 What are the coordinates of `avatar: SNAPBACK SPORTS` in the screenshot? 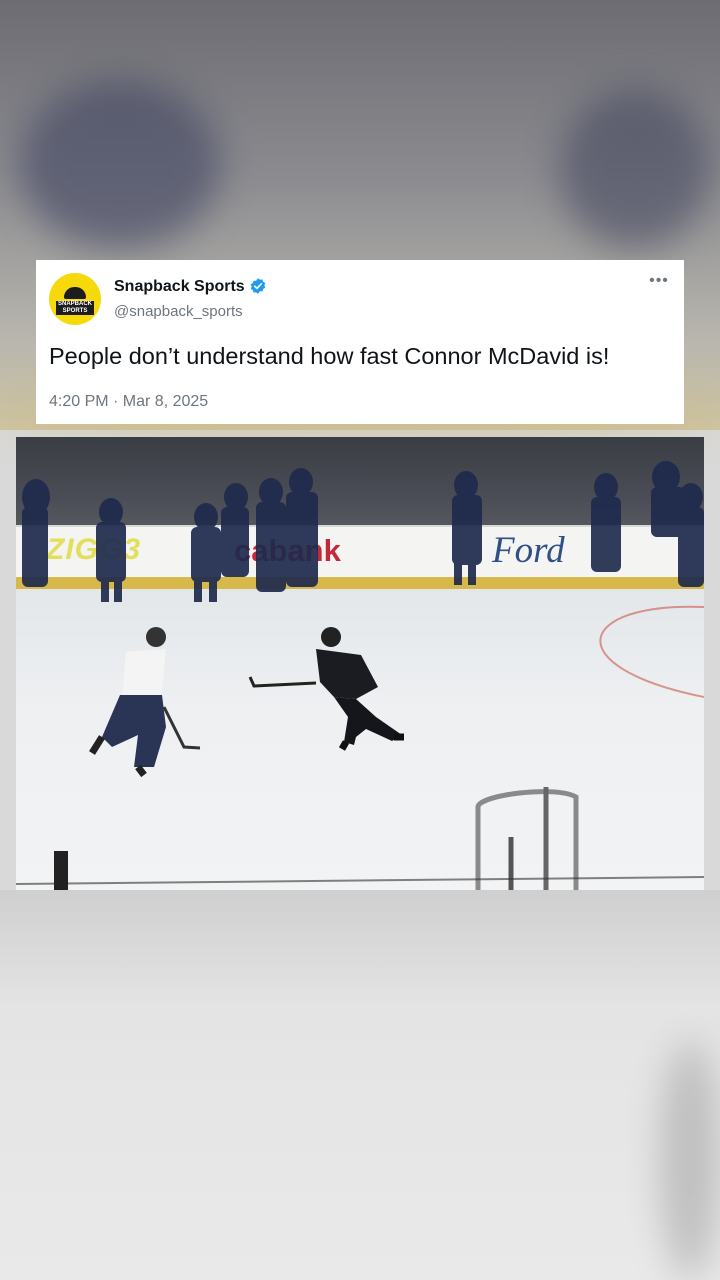 It's located at (75, 299).